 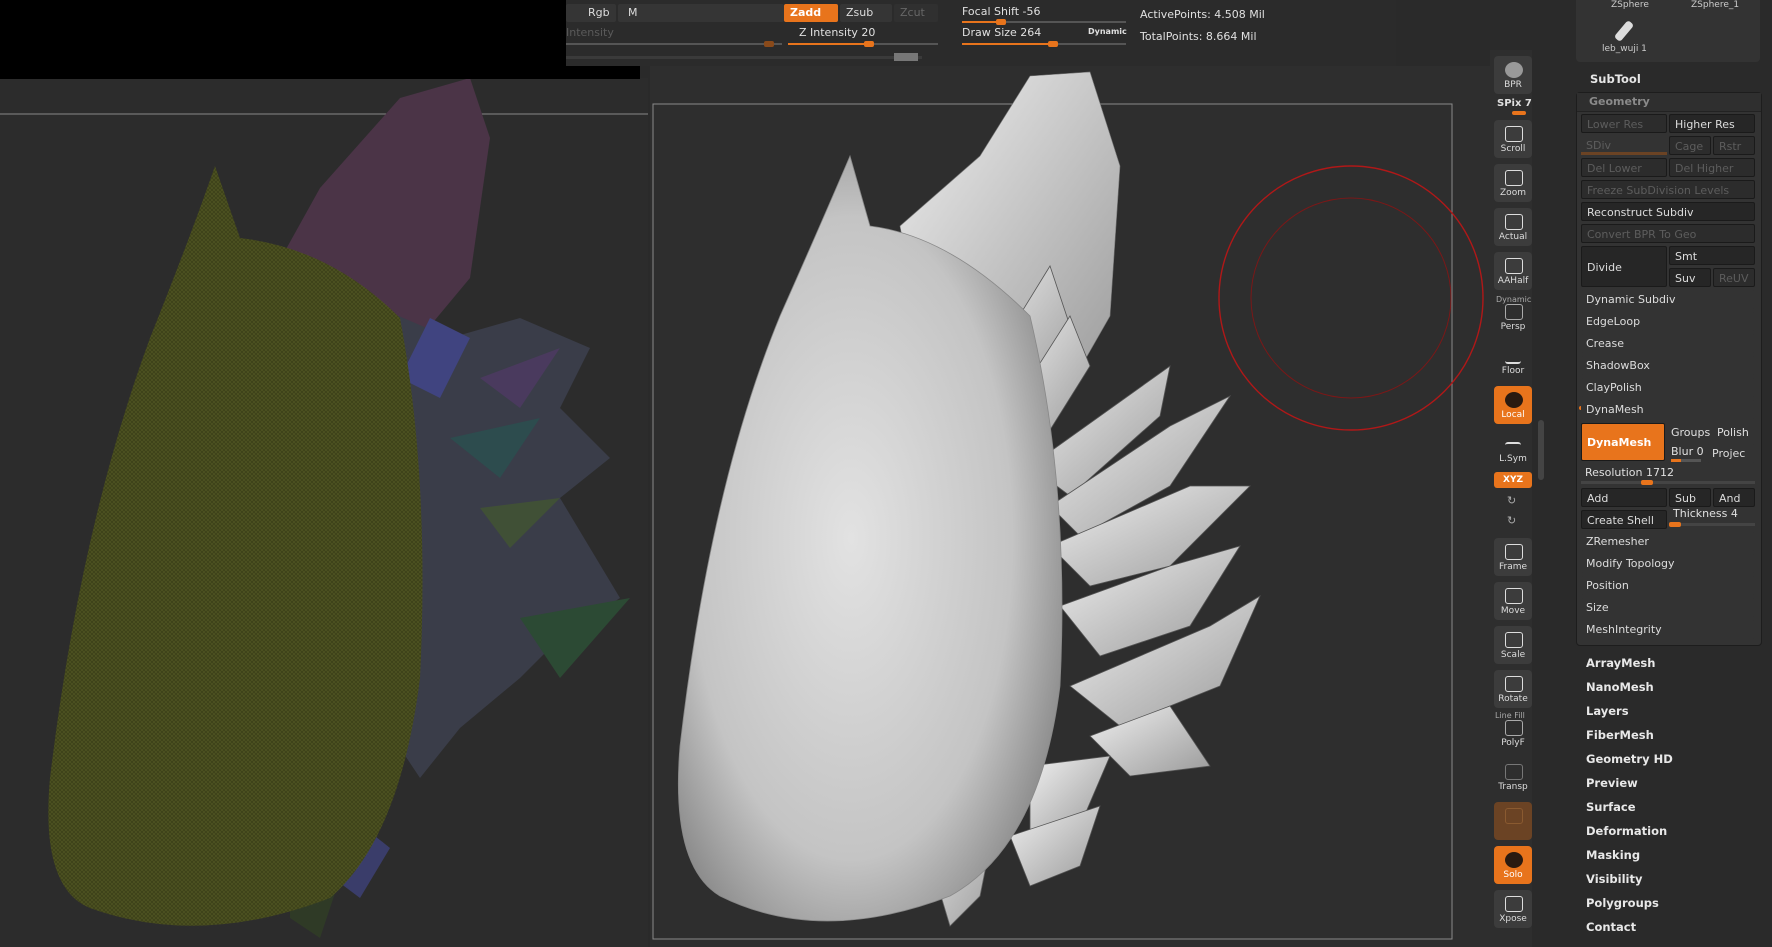 What do you see at coordinates (1511, 500) in the screenshot?
I see `rotate-axis-icon-1: ↻` at bounding box center [1511, 500].